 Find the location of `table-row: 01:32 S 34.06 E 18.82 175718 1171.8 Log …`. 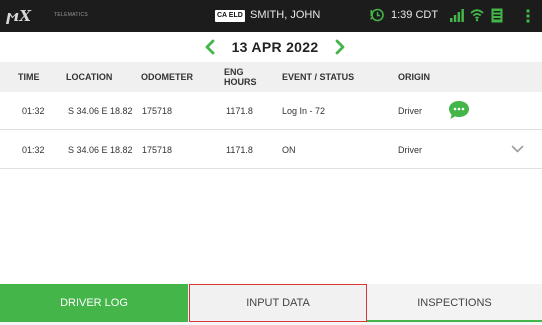

table-row: 01:32 S 34.06 E 18.82 175718 1171.8 Log … is located at coordinates (271, 111).